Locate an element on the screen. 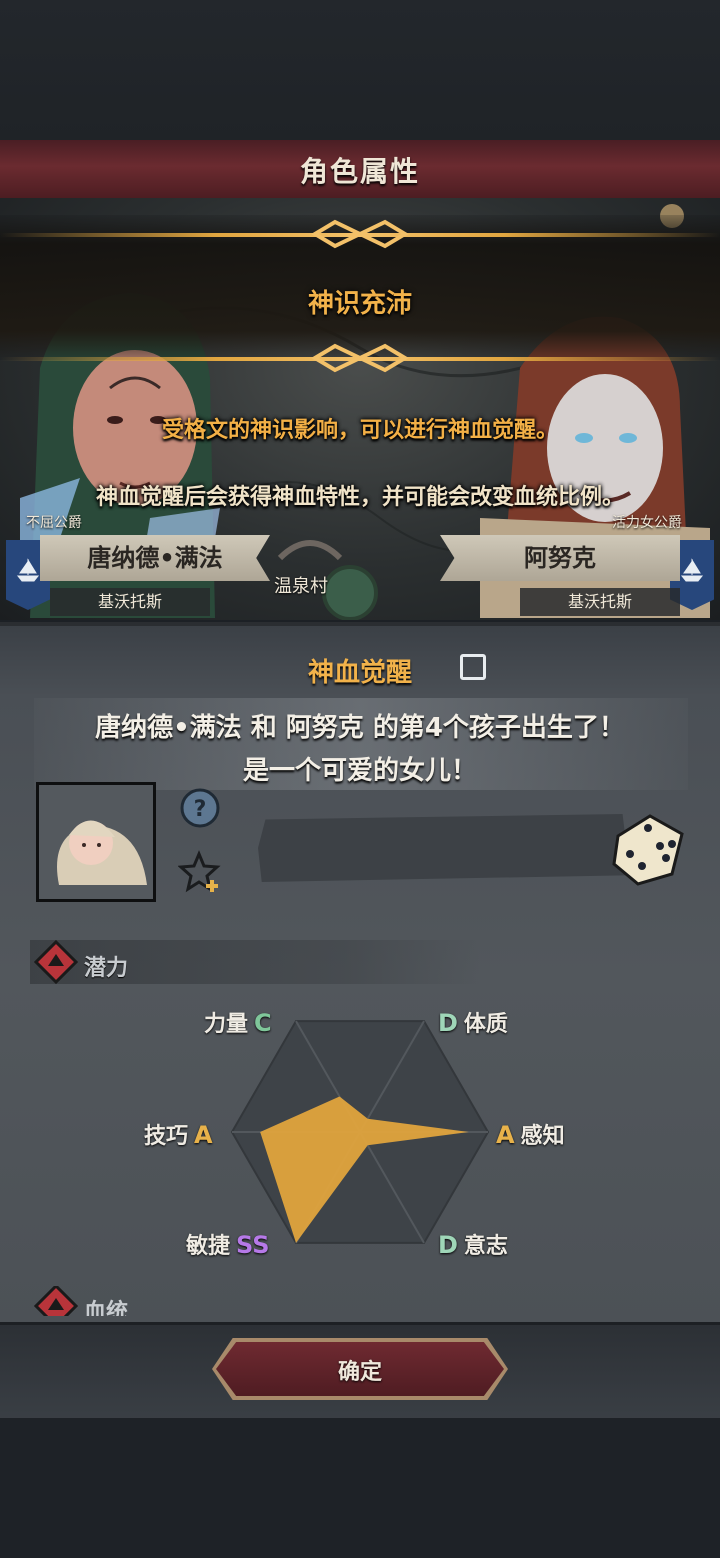  left-character-name: 唐纳德•满法 is located at coordinates (155, 558).